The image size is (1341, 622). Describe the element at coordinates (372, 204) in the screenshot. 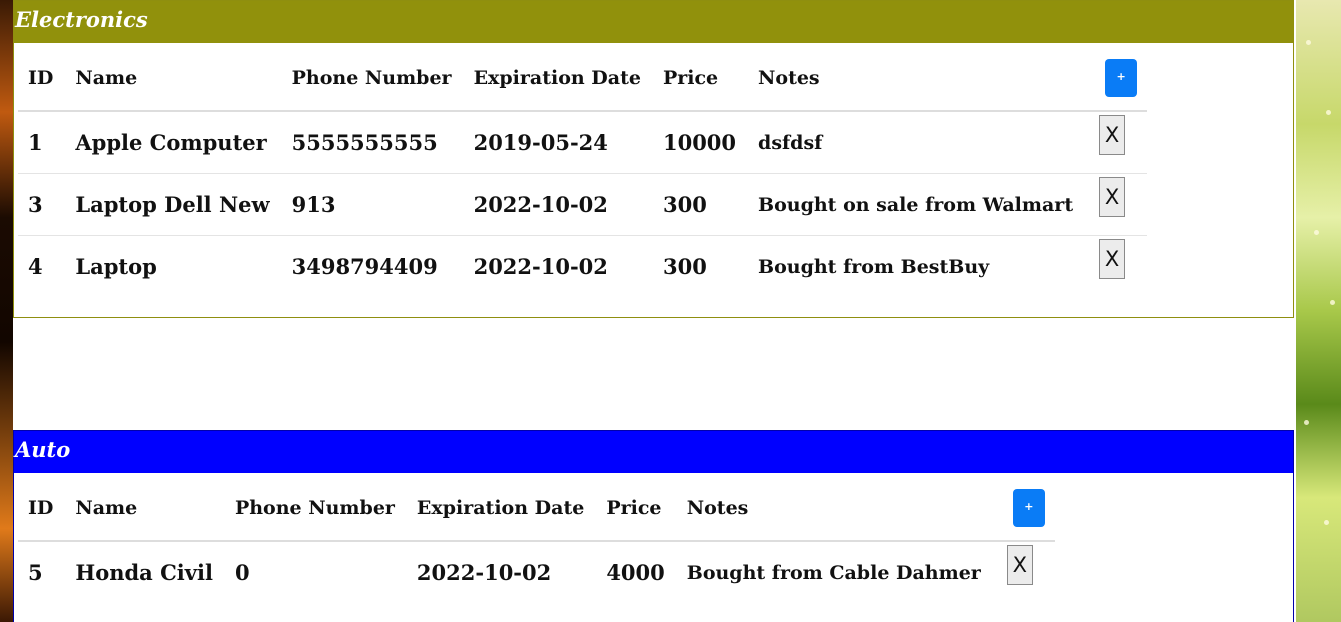

I see `cell-phone: 913` at that location.